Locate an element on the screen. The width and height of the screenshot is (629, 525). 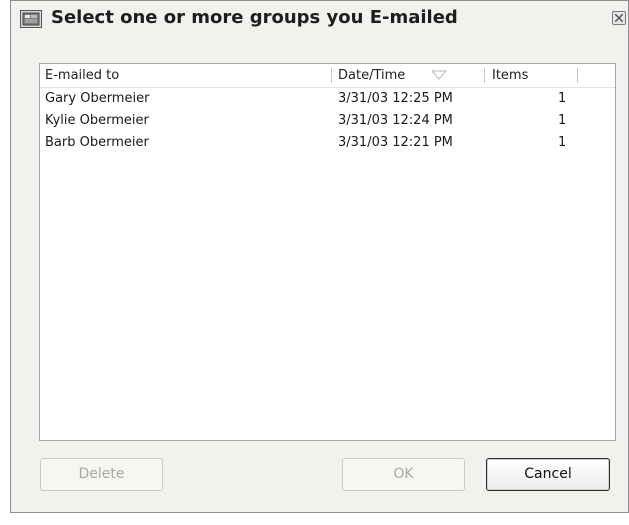
column-header-items: Items is located at coordinates (510, 75).